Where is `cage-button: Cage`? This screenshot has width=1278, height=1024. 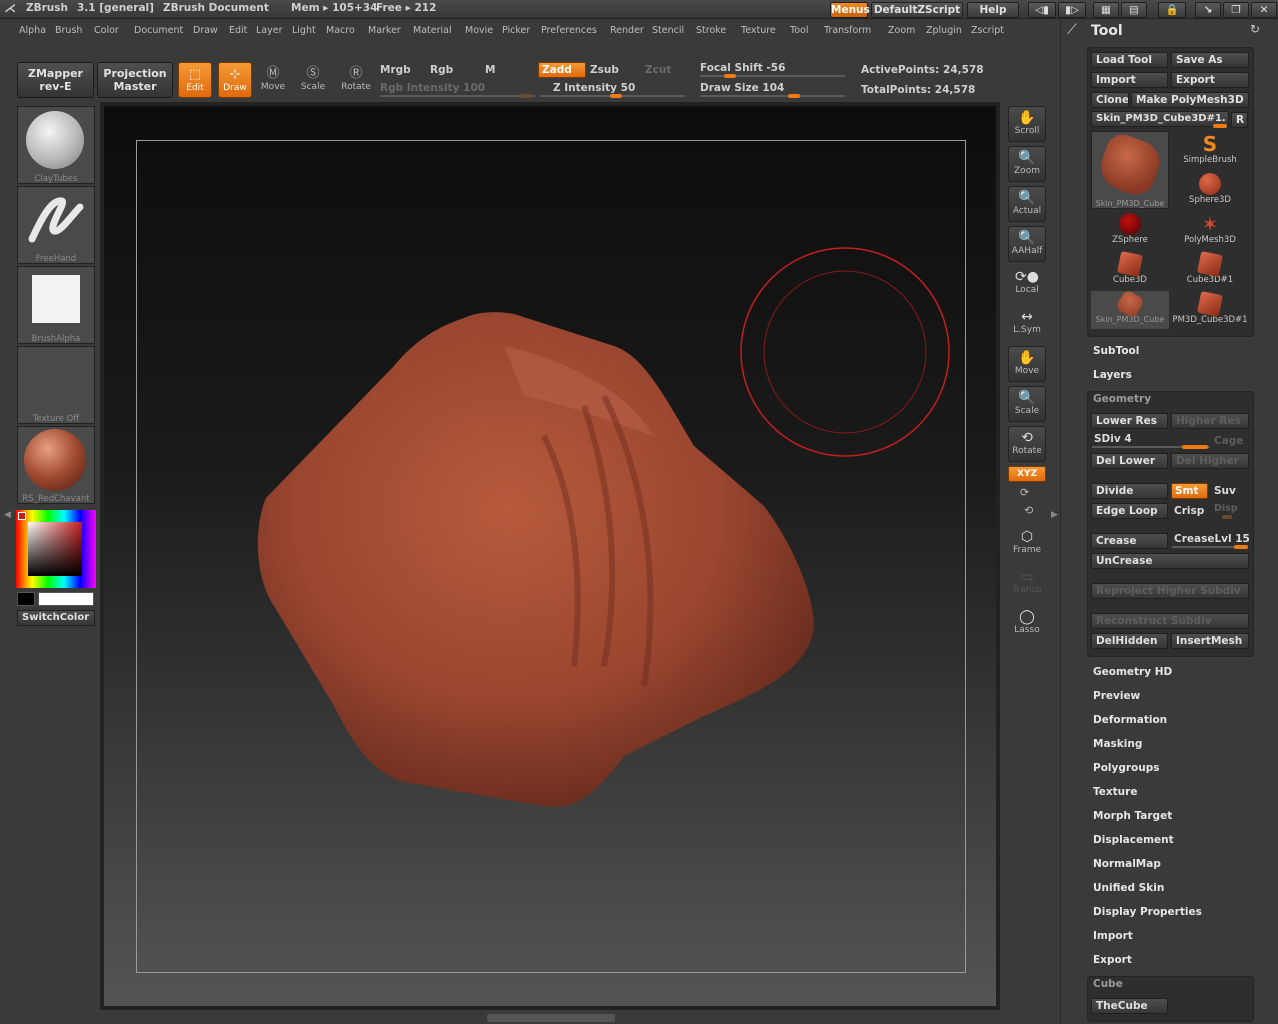
cage-button: Cage is located at coordinates (1228, 441).